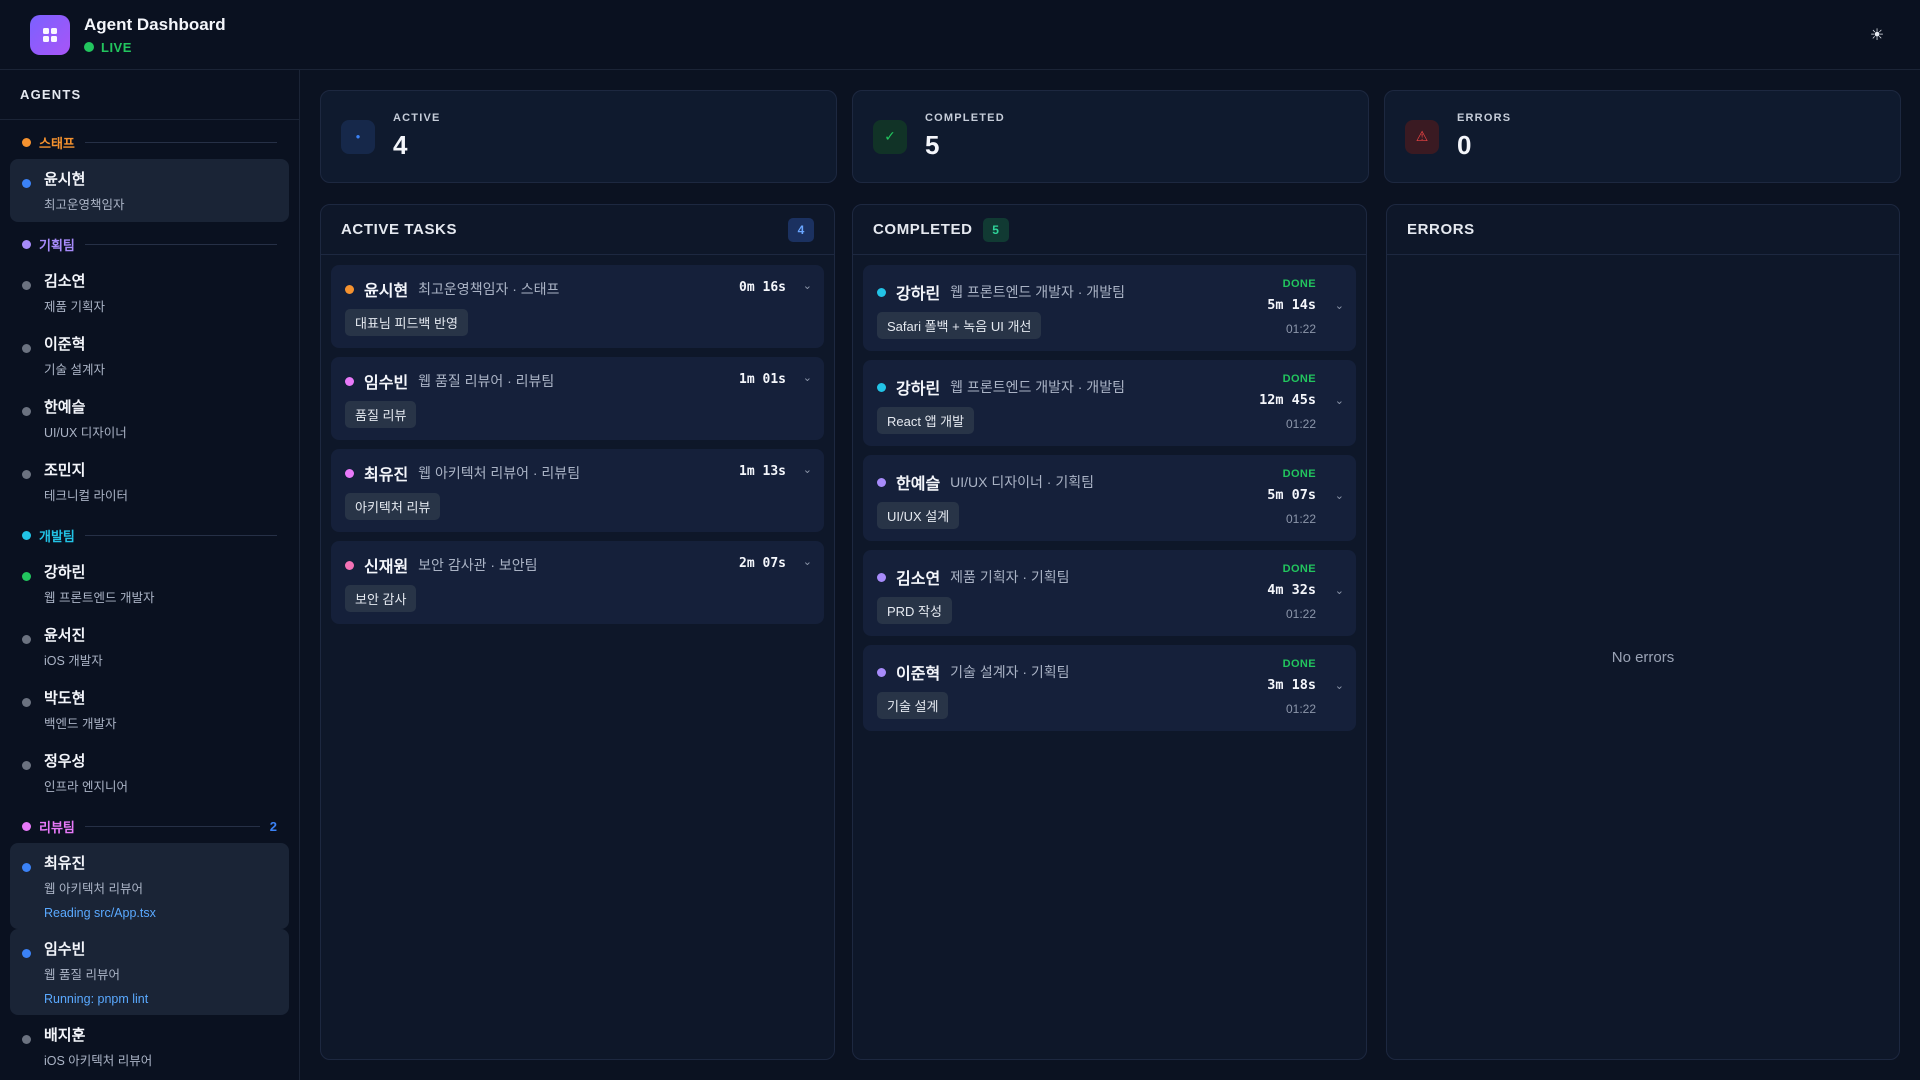 The height and width of the screenshot is (1080, 1920). Describe the element at coordinates (1109, 688) in the screenshot. I see `completed-task-card: 이준혁 기술 설계자 · 기획팀 DONE 3m 18s 01:22 ⌄ 기술 설계` at that location.